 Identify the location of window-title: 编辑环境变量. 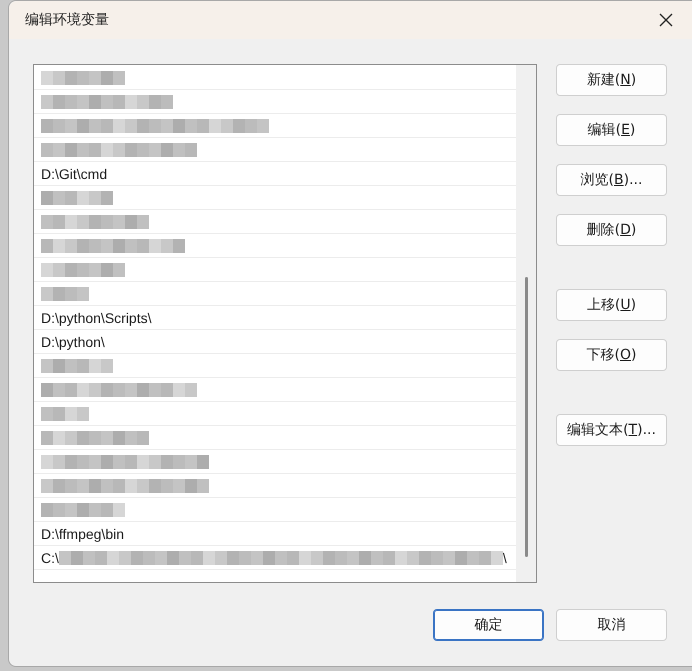
(67, 20).